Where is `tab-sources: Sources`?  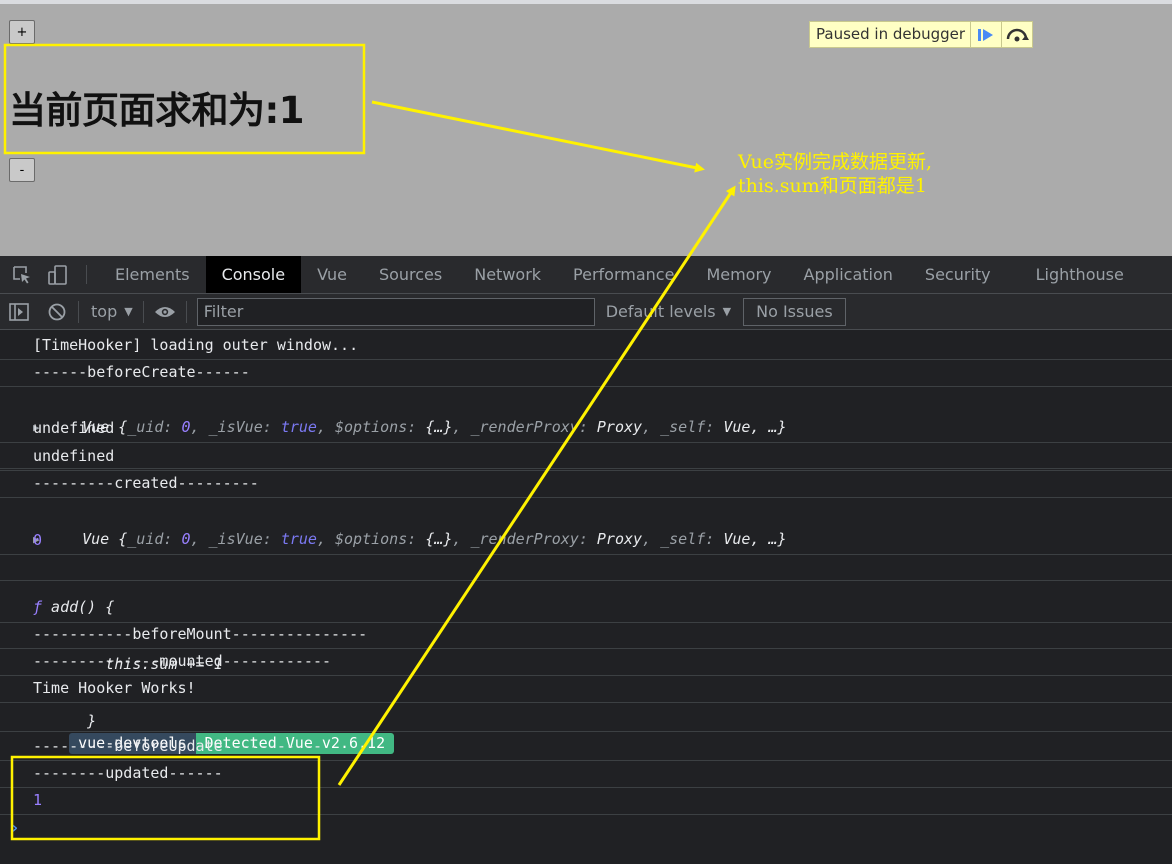 tab-sources: Sources is located at coordinates (410, 274).